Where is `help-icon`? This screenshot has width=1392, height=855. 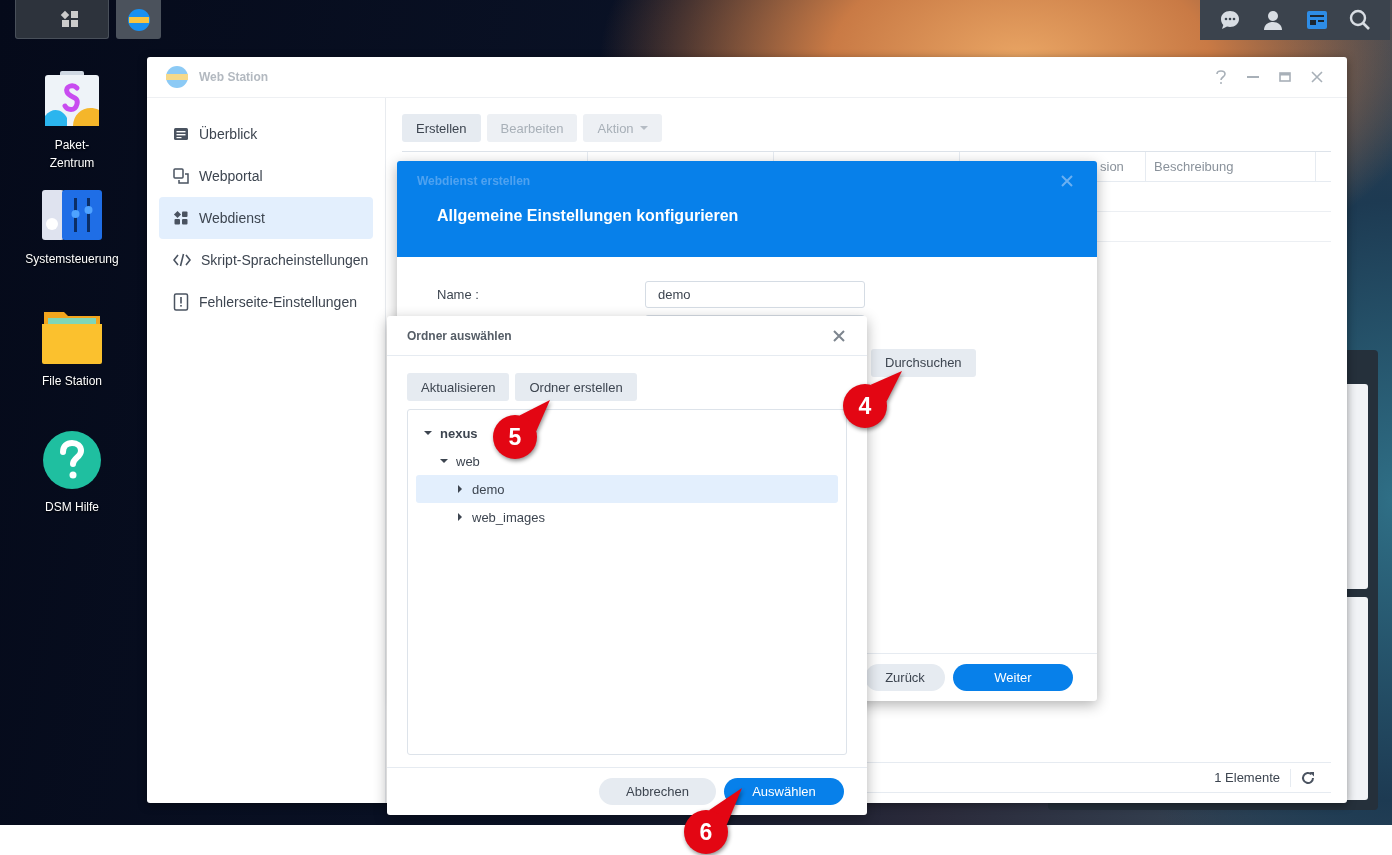 help-icon is located at coordinates (72, 460).